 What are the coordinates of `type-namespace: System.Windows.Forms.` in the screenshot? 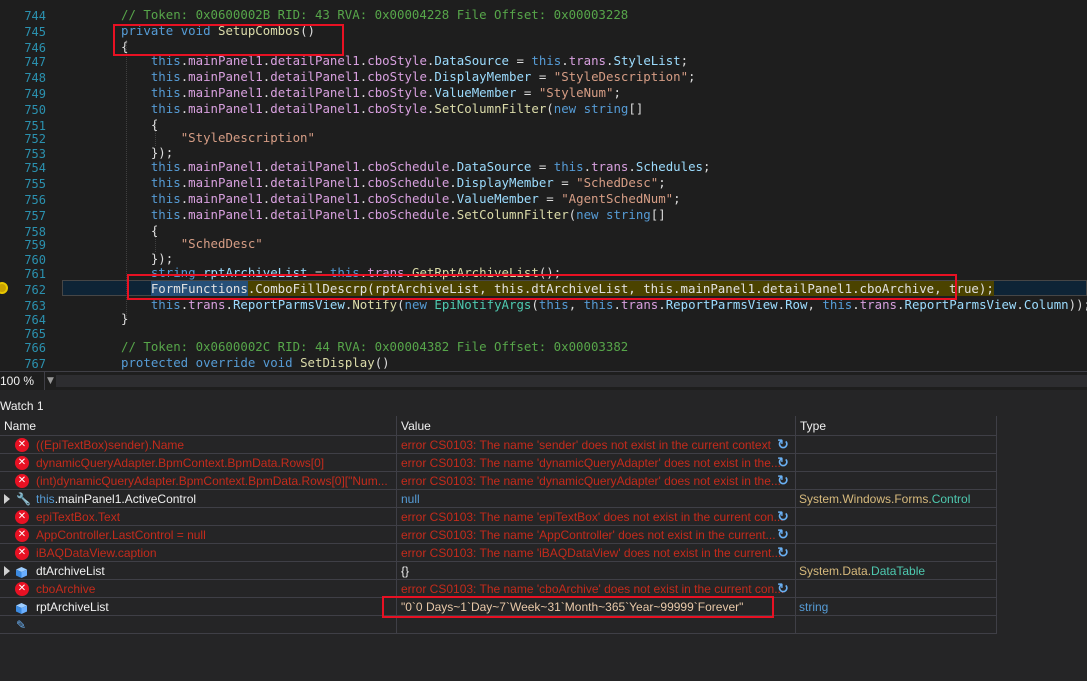 It's located at (865, 499).